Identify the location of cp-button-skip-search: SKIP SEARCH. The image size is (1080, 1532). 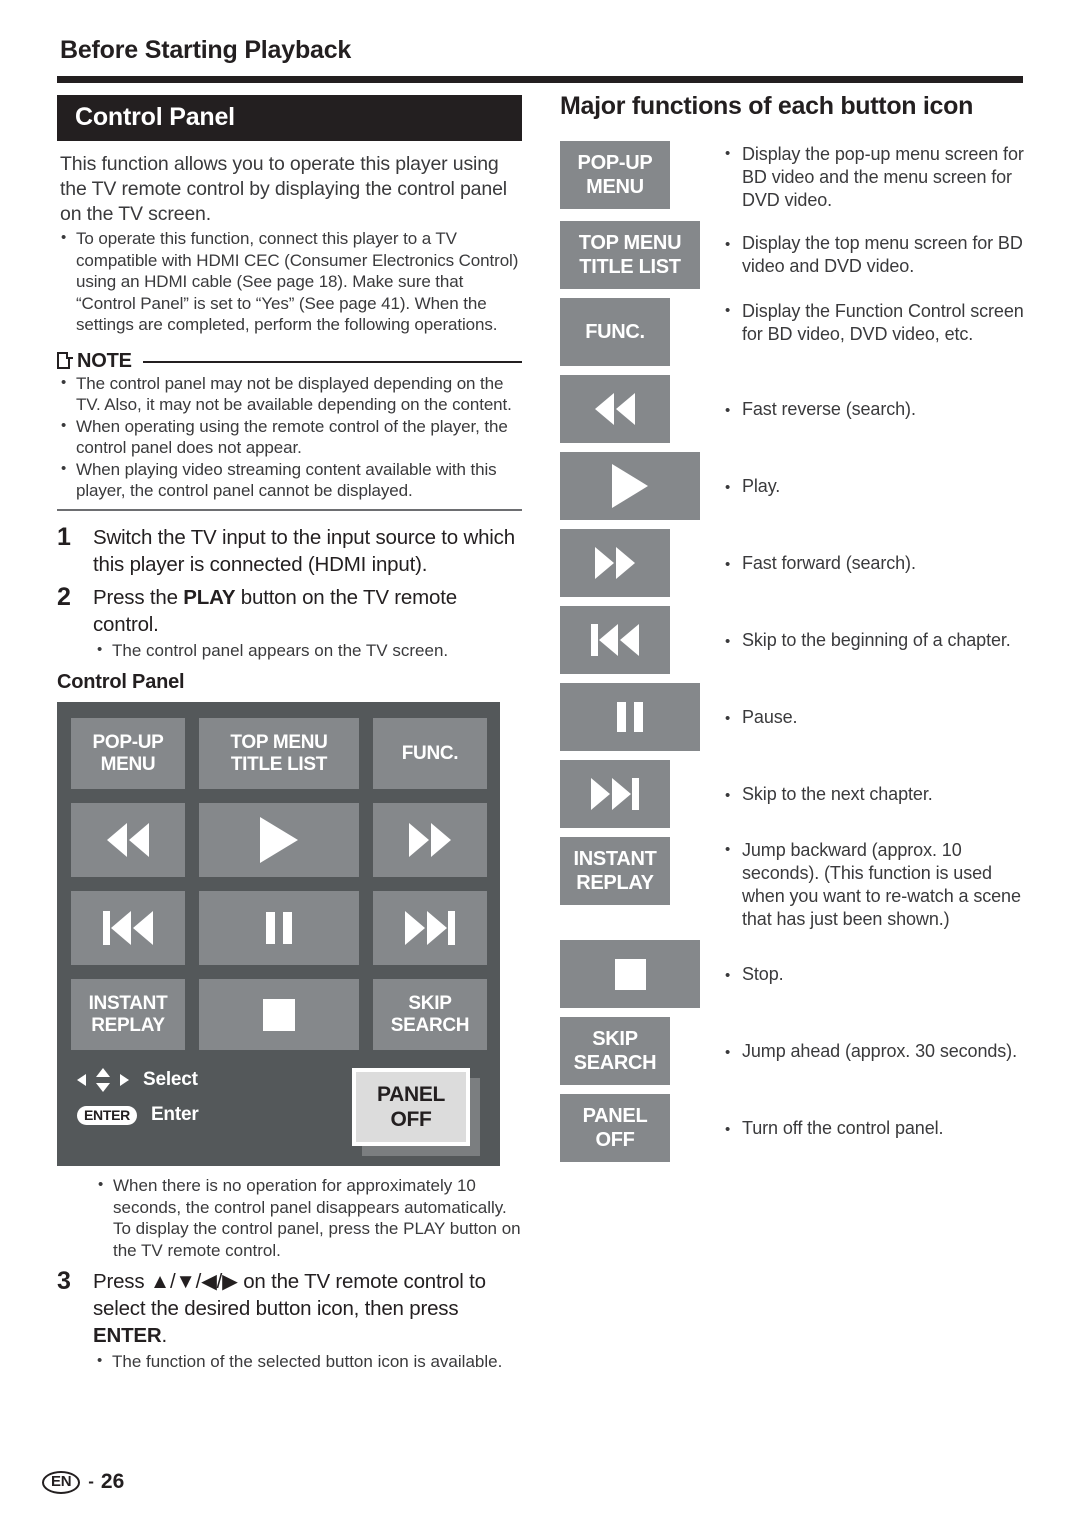
(430, 1014).